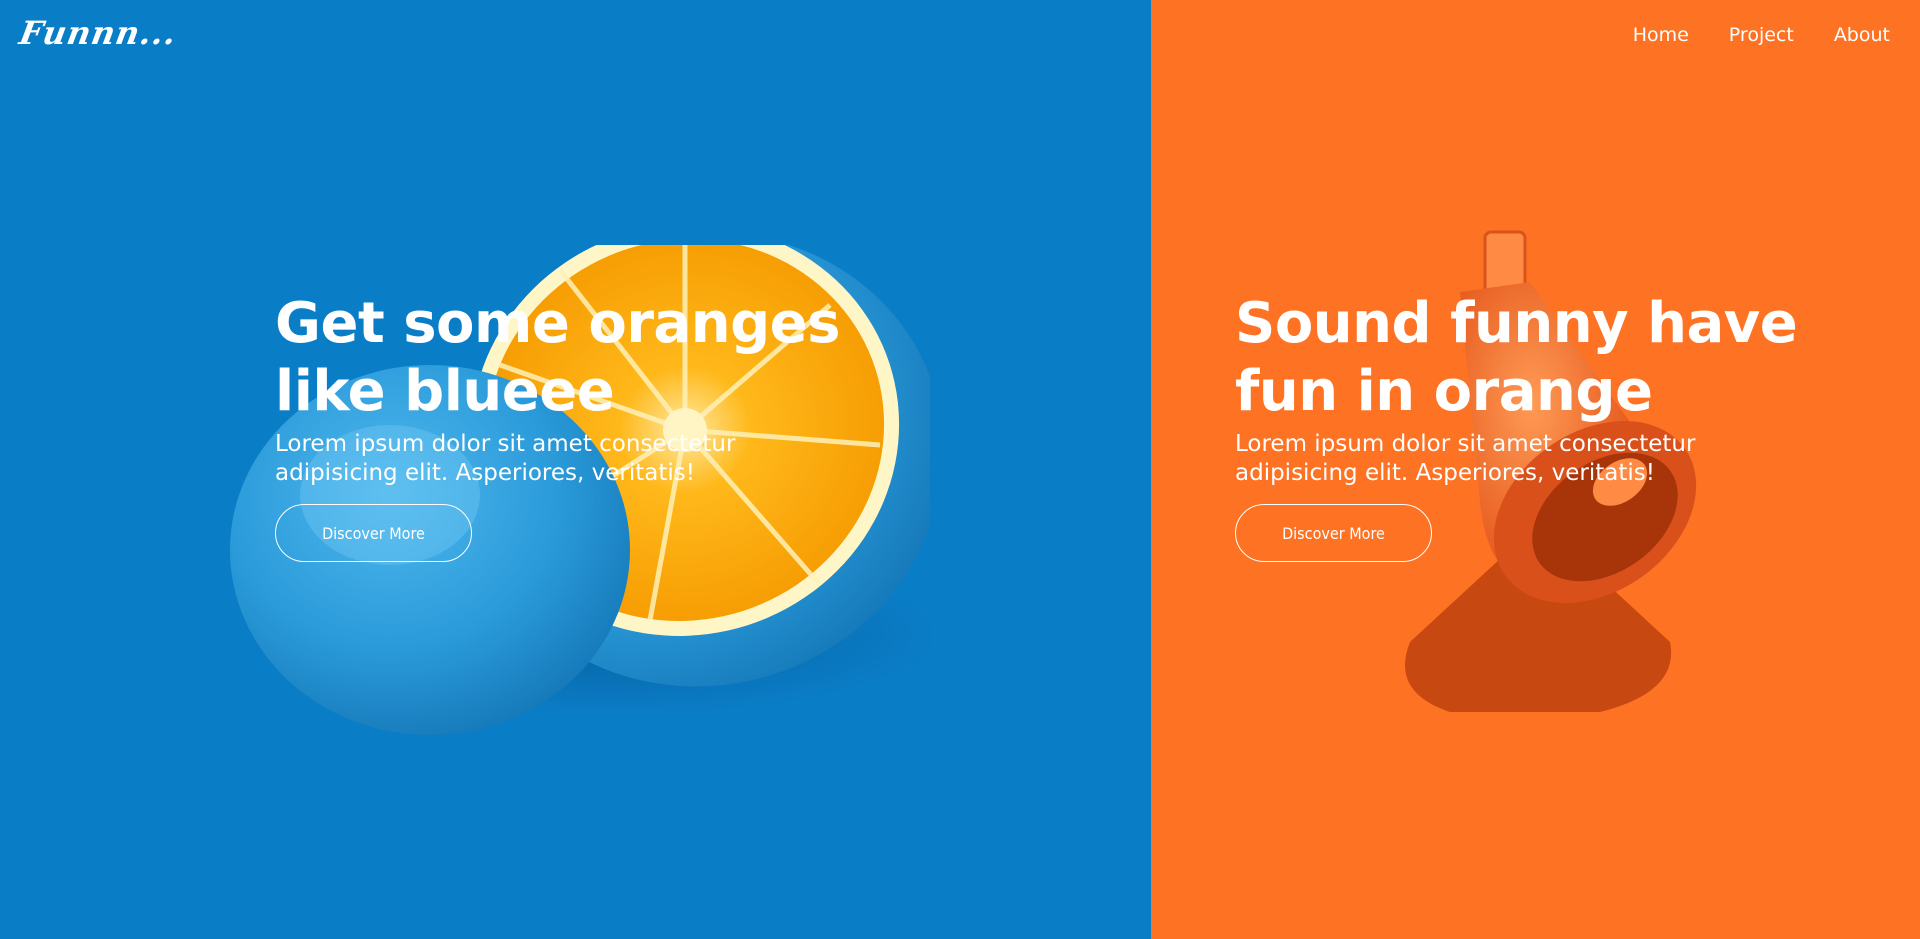 The height and width of the screenshot is (939, 1920). I want to click on hero-right-title: Sound funny have fun in orange, so click(1545, 358).